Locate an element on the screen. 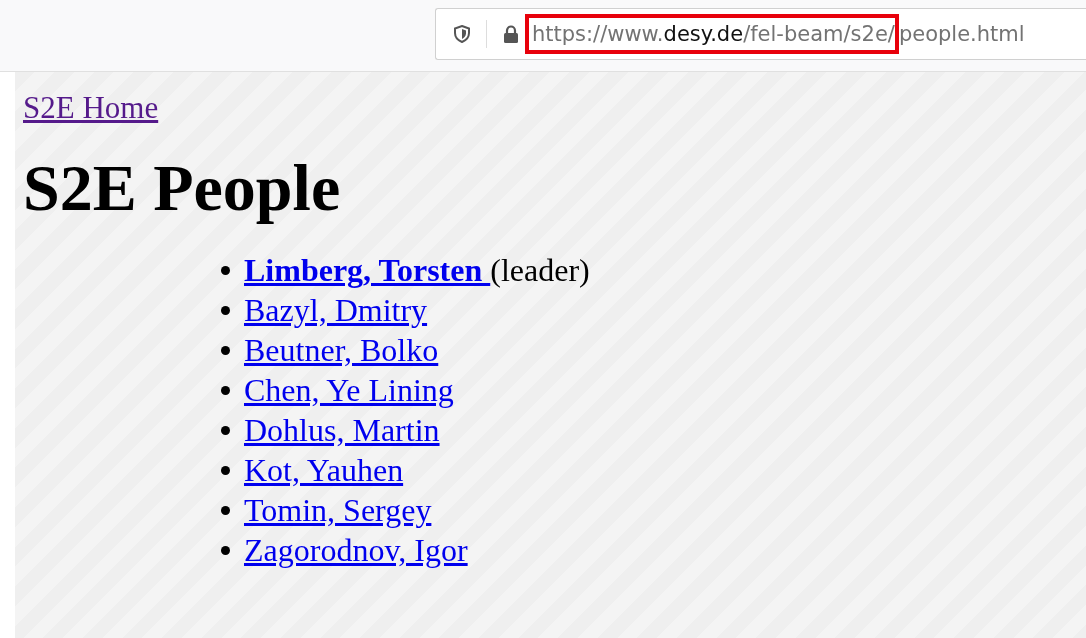 This screenshot has height=638, width=1086. address-bar: https://www.desy.de/fel-beam/s2e/ people.html is located at coordinates (760, 34).